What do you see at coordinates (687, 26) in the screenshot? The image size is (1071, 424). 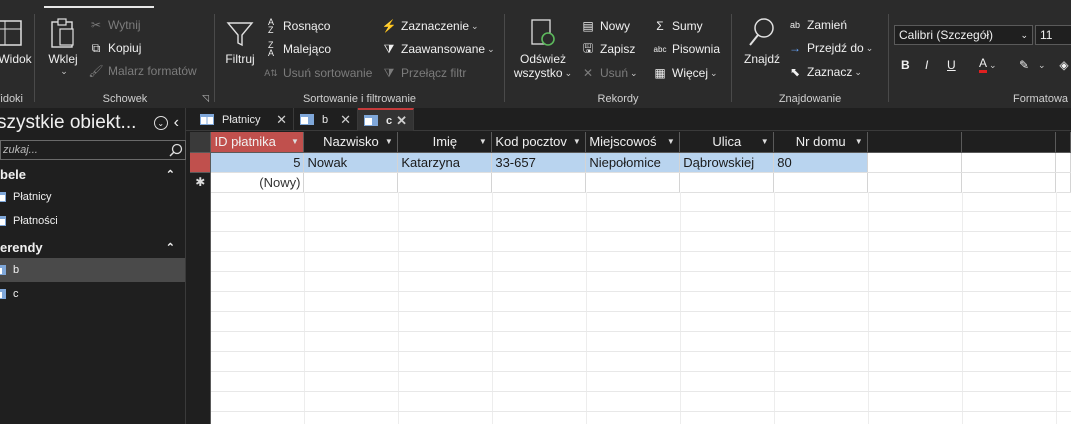 I see `totals-label: Sumy` at bounding box center [687, 26].